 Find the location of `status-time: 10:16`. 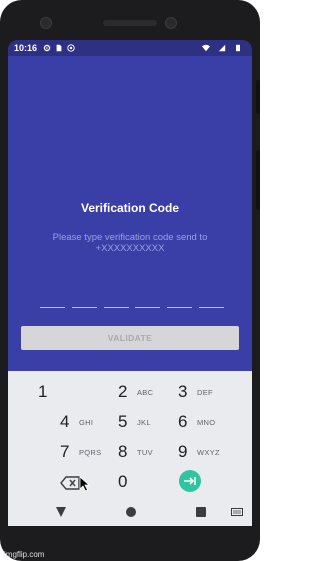

status-time: 10:16 is located at coordinates (26, 48).